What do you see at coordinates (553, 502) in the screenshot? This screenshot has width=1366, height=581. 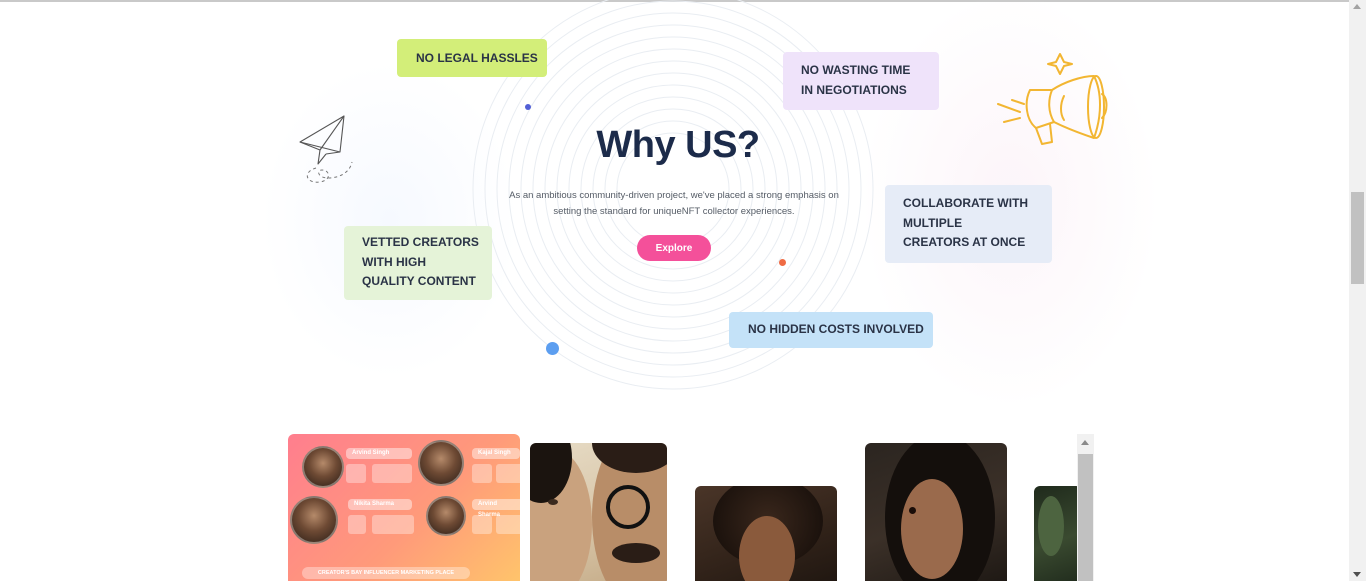 I see `eye` at bounding box center [553, 502].